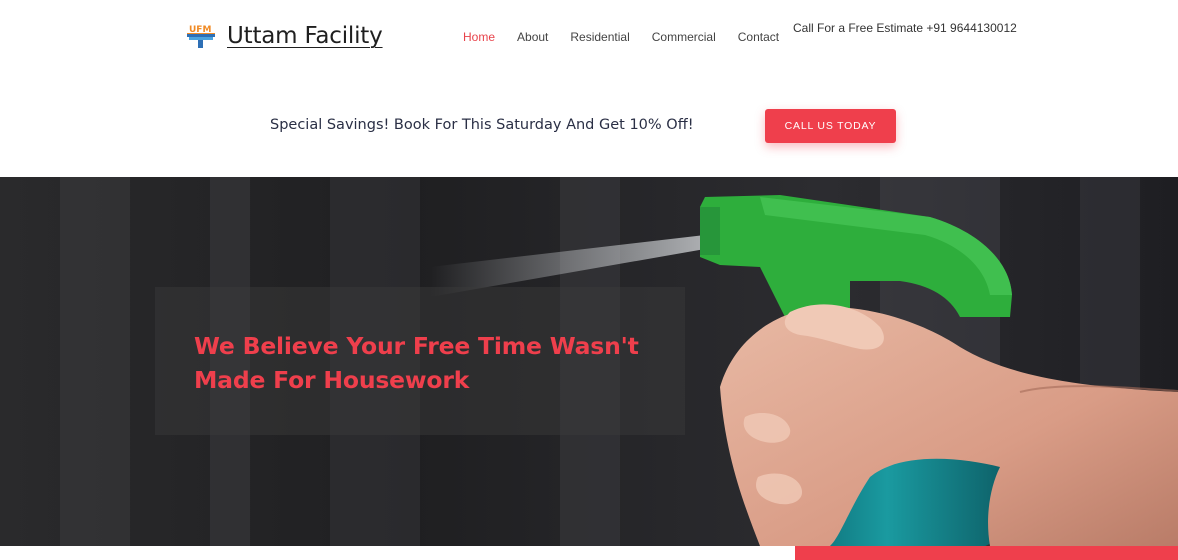 Image resolution: width=1178 pixels, height=560 pixels. I want to click on call-us-today-button: CALL US TODAY, so click(830, 126).